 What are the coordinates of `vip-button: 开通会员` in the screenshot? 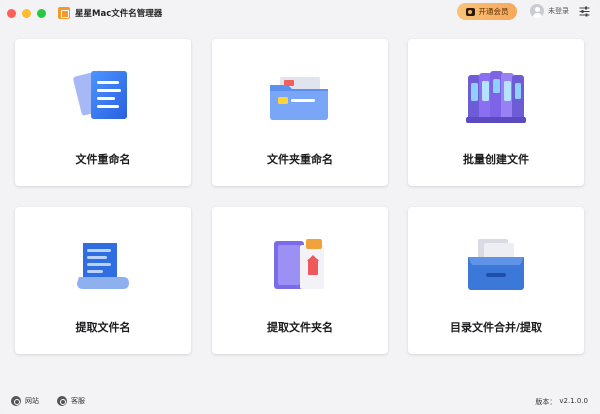 It's located at (487, 11).